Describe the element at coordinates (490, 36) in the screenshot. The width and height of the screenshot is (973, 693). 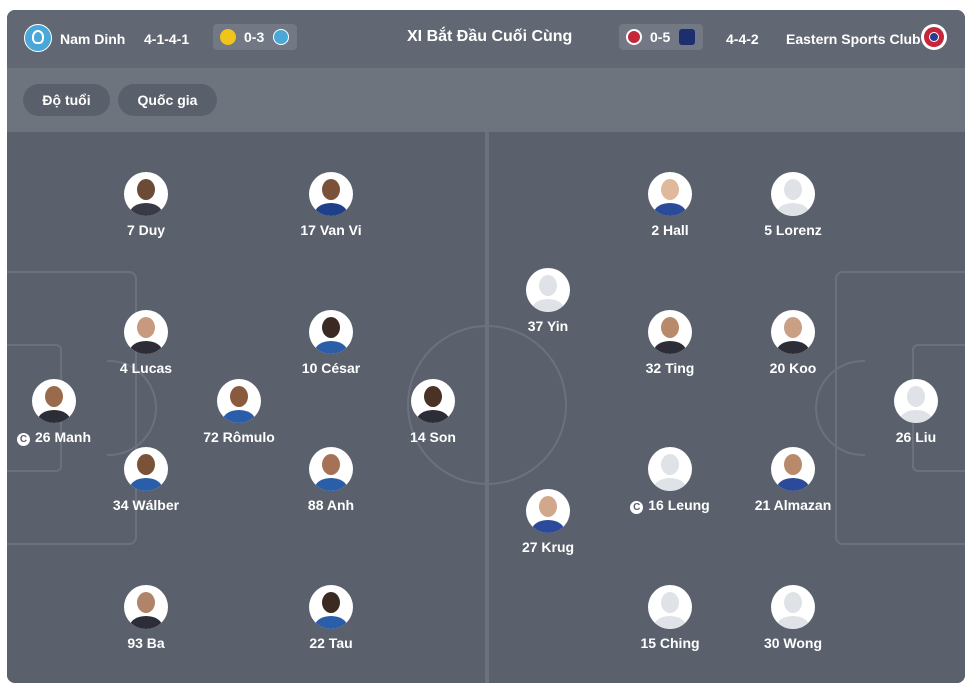
I see `page-title: XI Bắt Đầu Cuối Cùng` at that location.